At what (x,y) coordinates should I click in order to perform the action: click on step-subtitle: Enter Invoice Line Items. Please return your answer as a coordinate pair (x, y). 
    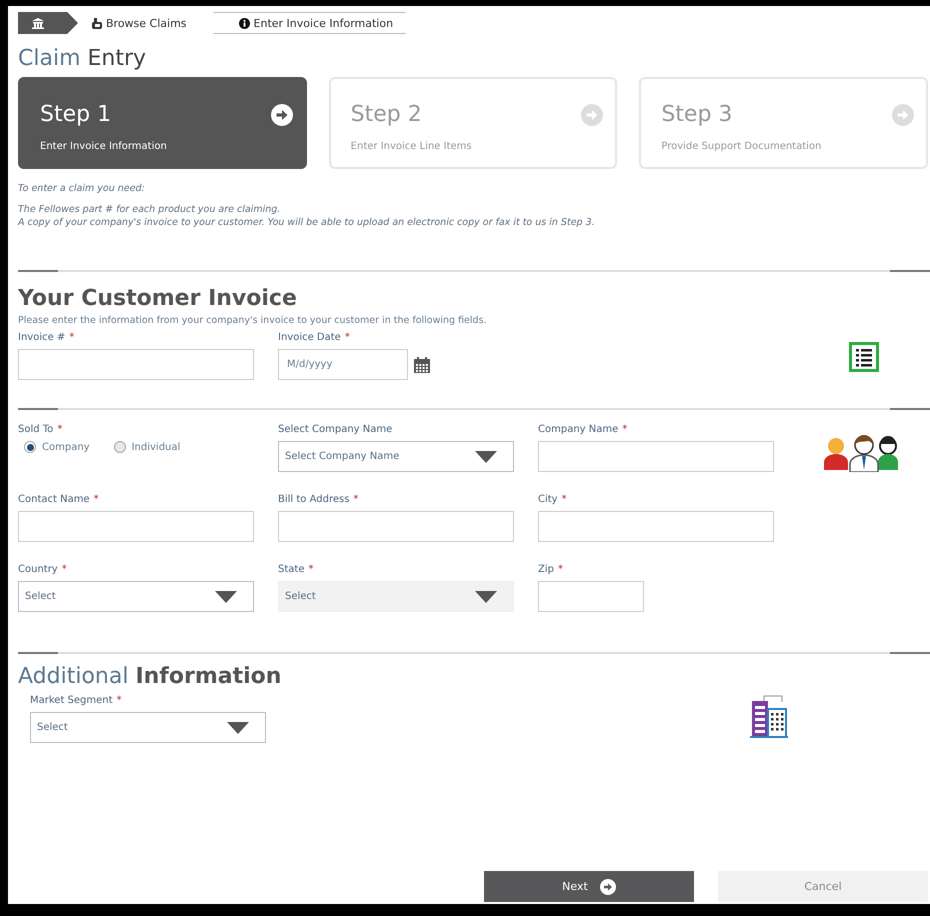
    Looking at the image, I should click on (411, 146).